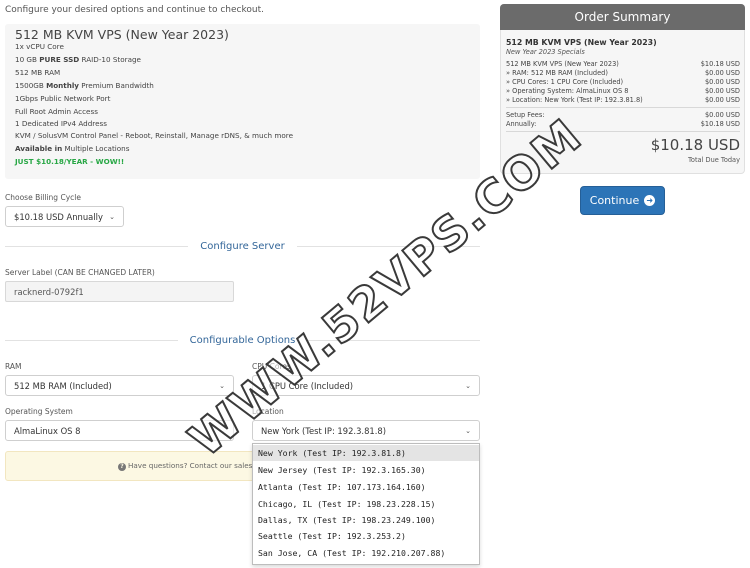 The image size is (750, 568). Describe the element at coordinates (623, 73) in the screenshot. I see `summary-line: » RAM: 512 MB RAM (Included) $0.00 USD` at that location.